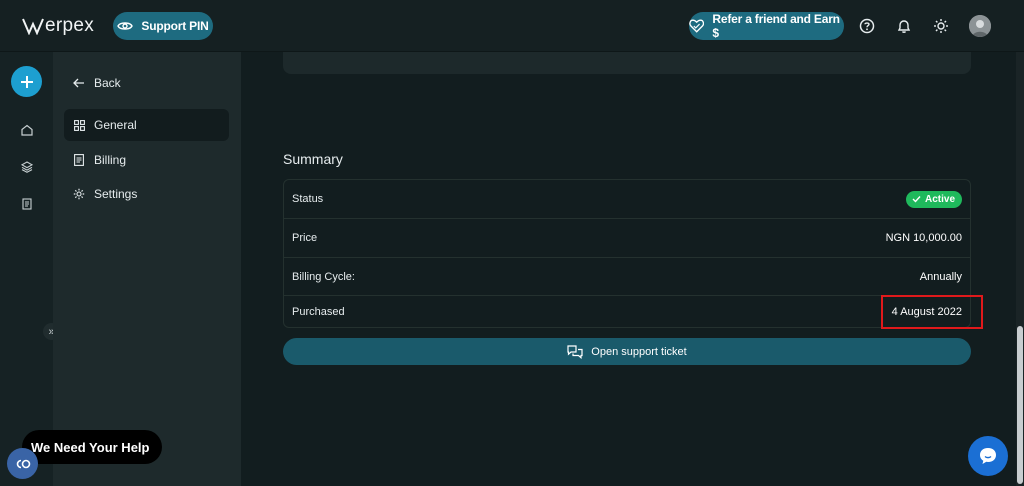 This screenshot has width=1024, height=486. I want to click on logo: erpex, so click(58, 26).